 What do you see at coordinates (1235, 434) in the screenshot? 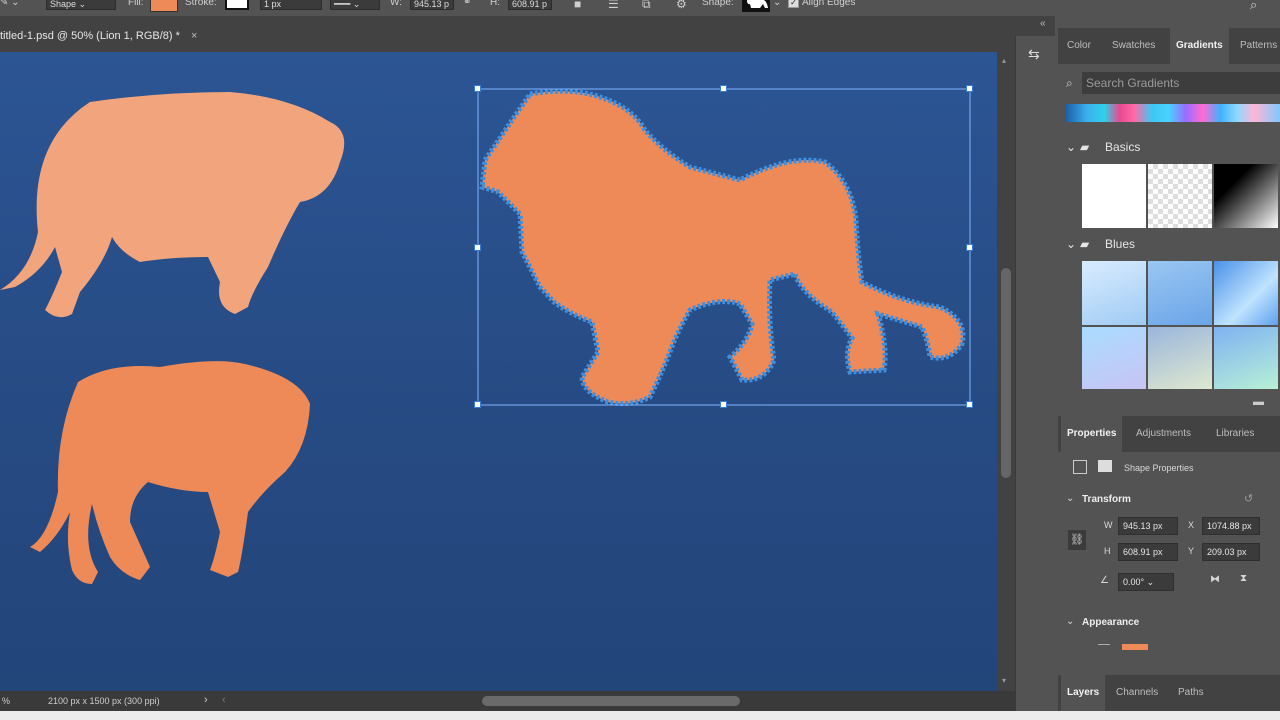
I see `tab-libraries: Libraries` at bounding box center [1235, 434].